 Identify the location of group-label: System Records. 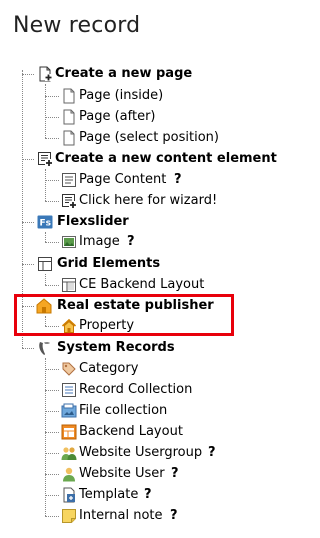
(116, 347).